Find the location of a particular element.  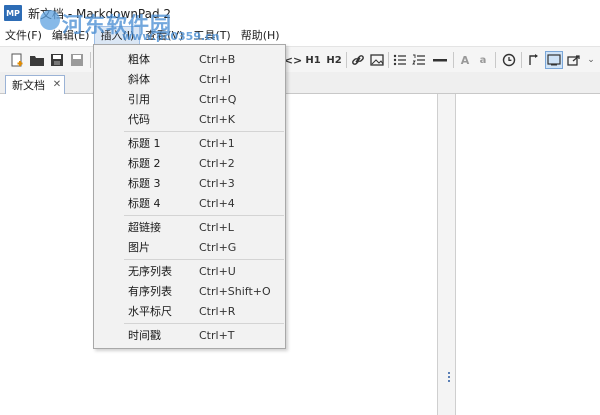

menu-item-shortcut: Ctrl+R is located at coordinates (217, 311).